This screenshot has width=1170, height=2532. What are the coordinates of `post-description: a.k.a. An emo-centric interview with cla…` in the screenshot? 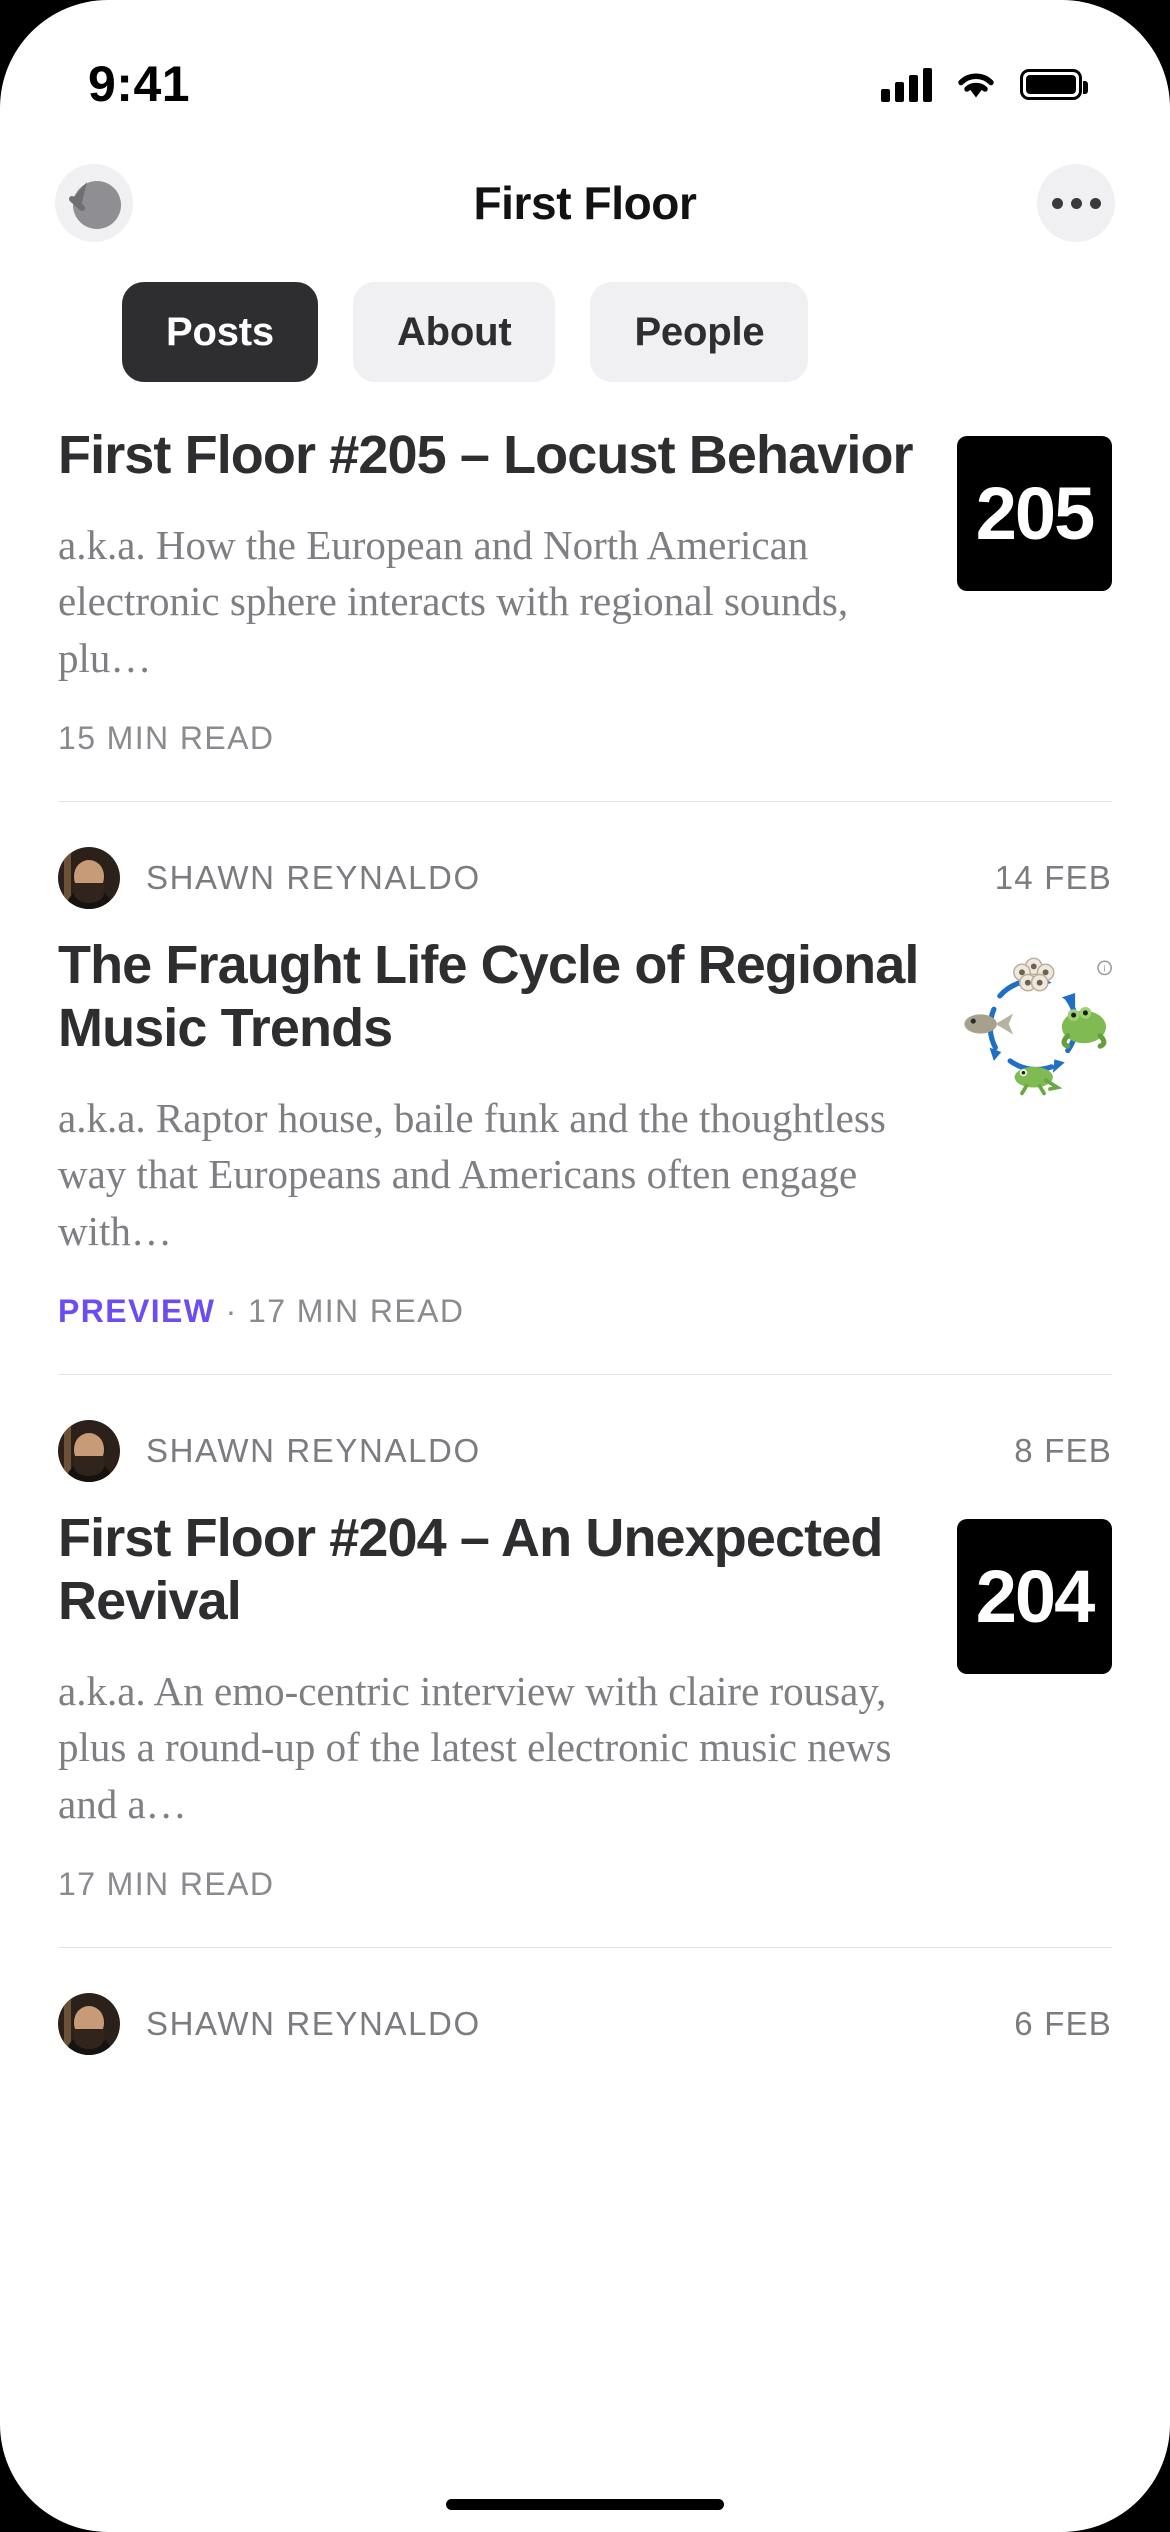 It's located at (475, 1747).